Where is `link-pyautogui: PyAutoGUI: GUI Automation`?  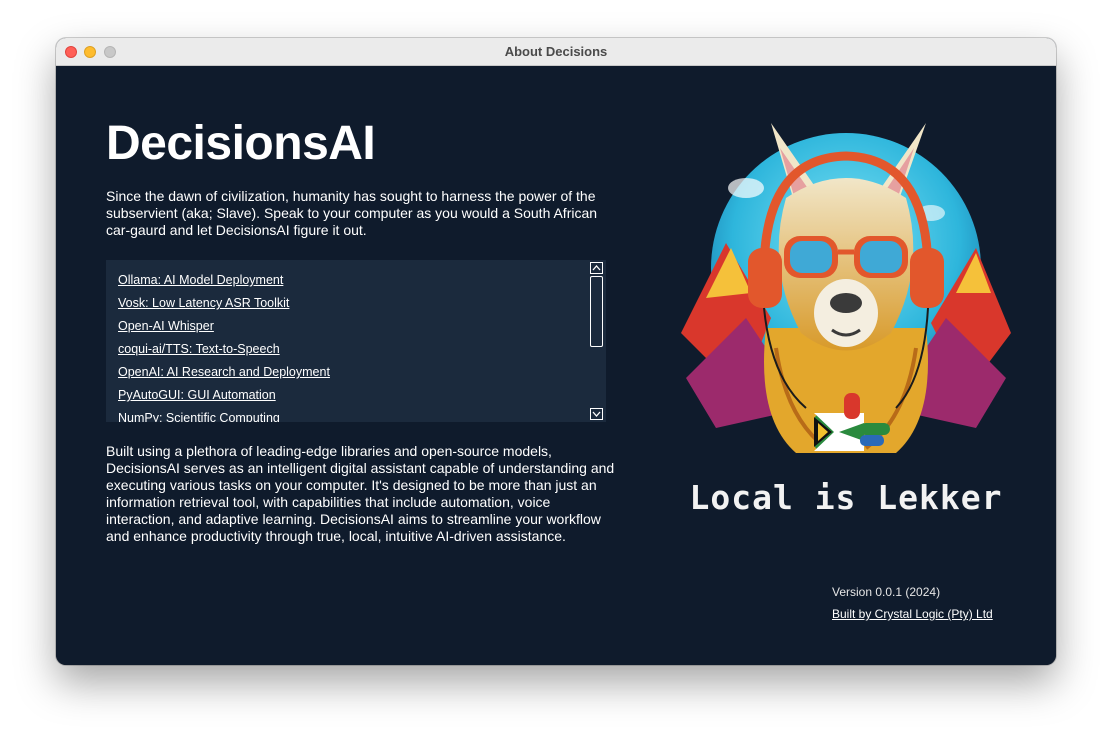 link-pyautogui: PyAutoGUI: GUI Automation is located at coordinates (197, 395).